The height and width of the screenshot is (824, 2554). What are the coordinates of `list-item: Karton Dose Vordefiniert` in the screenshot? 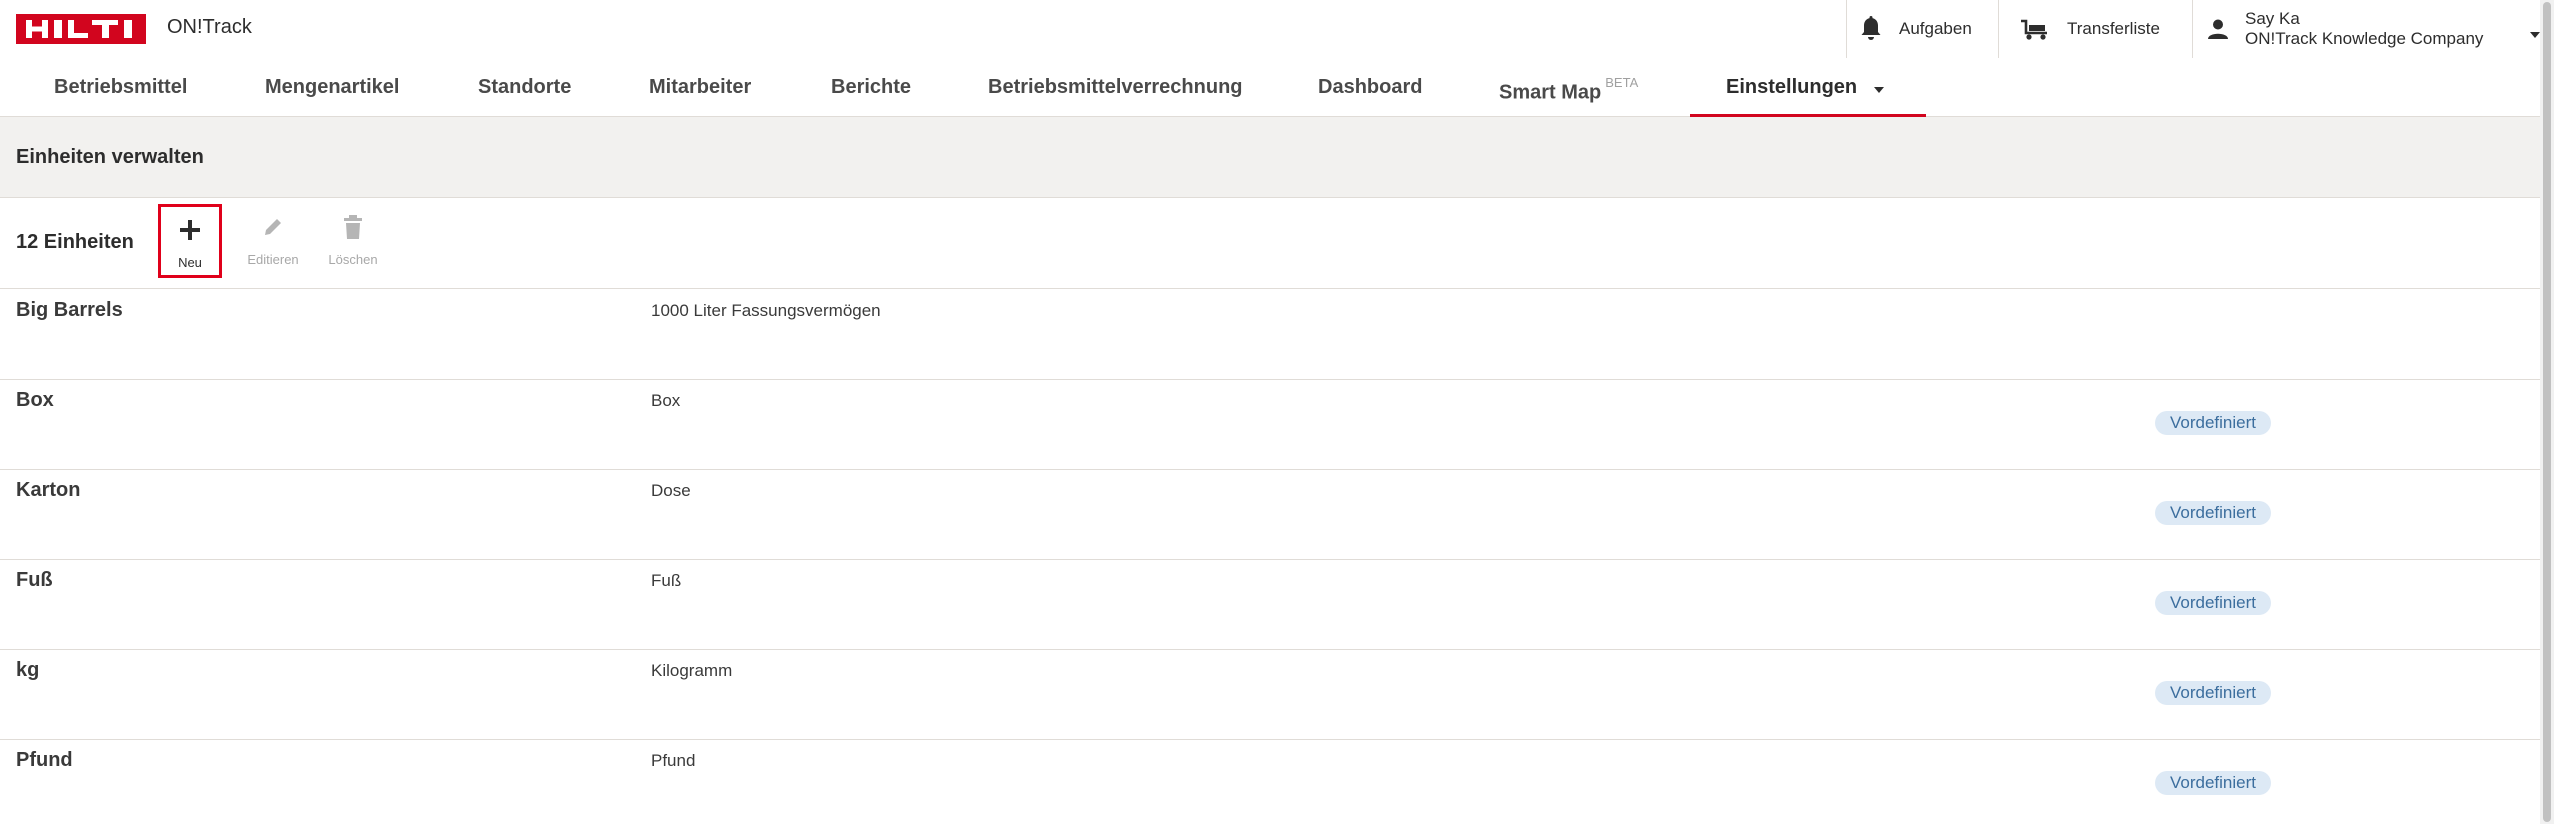 It's located at (1270, 514).